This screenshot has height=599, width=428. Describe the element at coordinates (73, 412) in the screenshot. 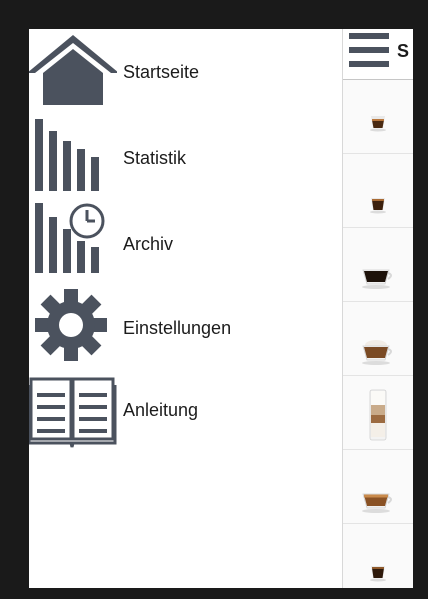

I see `open-book-icon` at that location.